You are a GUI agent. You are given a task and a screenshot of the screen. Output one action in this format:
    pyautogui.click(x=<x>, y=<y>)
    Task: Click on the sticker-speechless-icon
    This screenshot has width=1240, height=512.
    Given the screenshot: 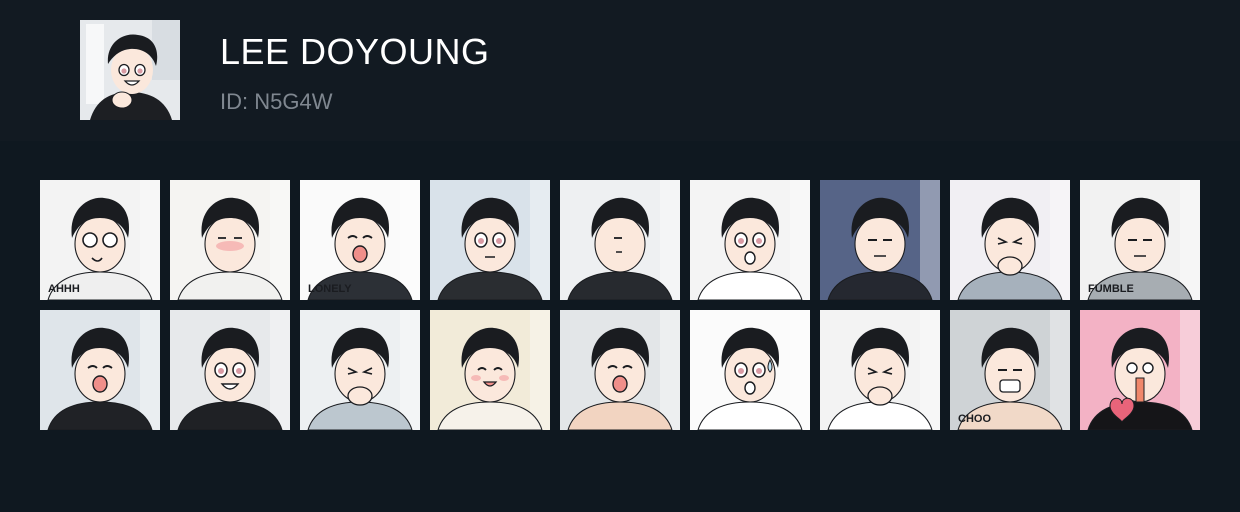 What is the action you would take?
    pyautogui.click(x=880, y=240)
    